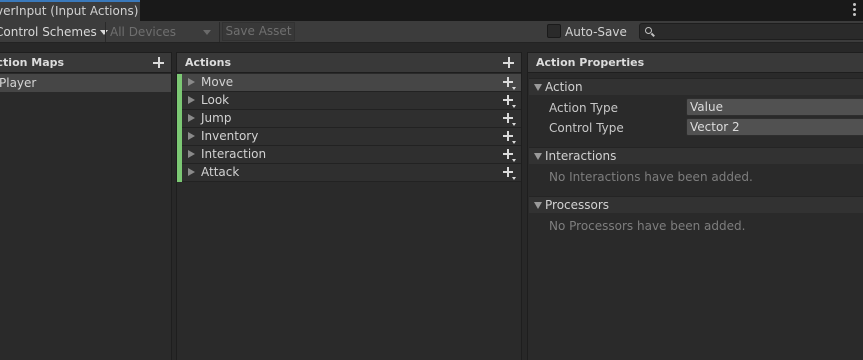  What do you see at coordinates (349, 173) in the screenshot?
I see `action-row-attack: Attack` at bounding box center [349, 173].